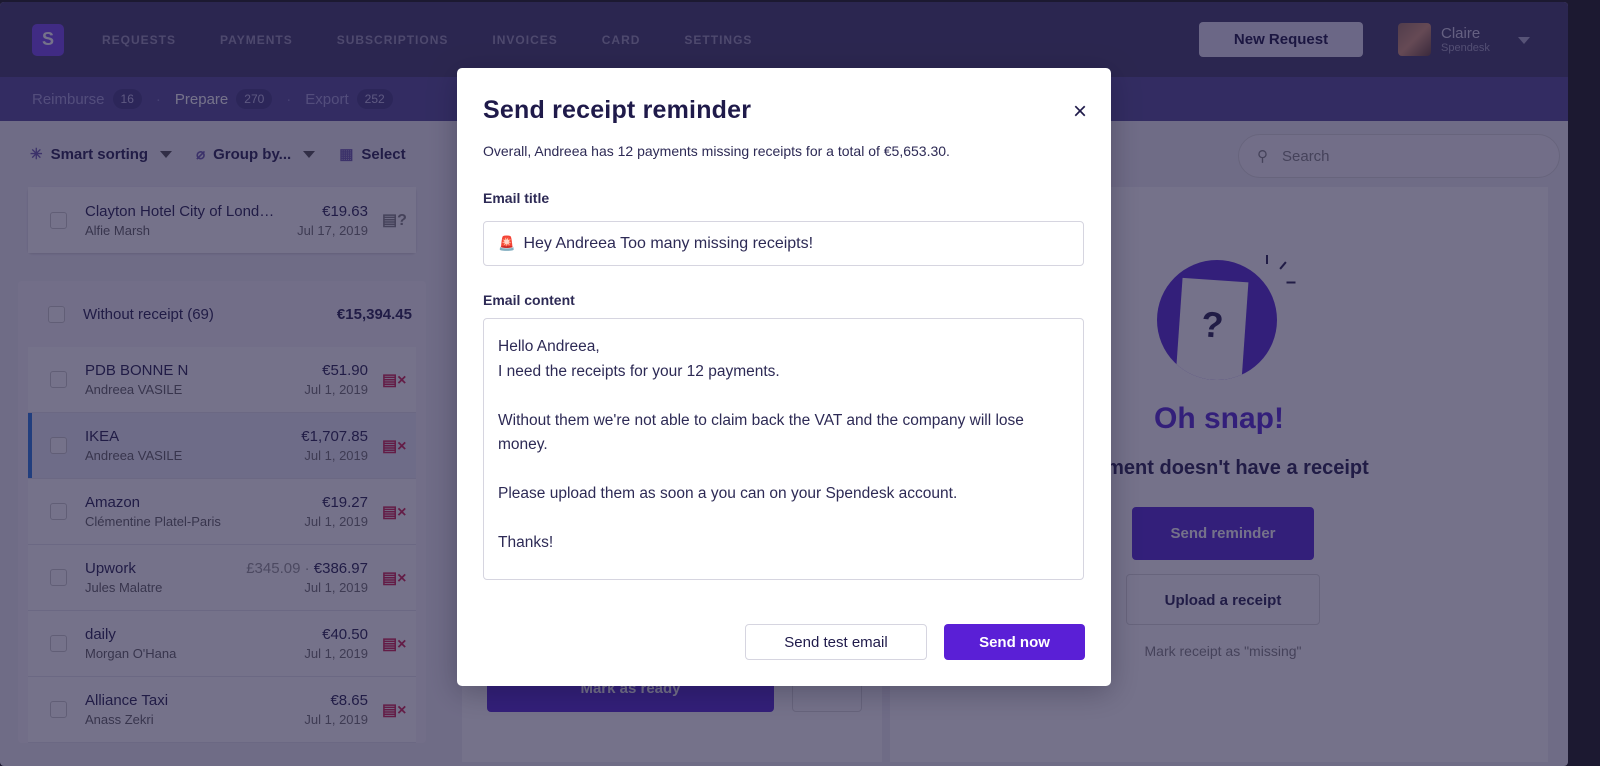  Describe the element at coordinates (1281, 39) in the screenshot. I see `new-request-button: New Request` at that location.